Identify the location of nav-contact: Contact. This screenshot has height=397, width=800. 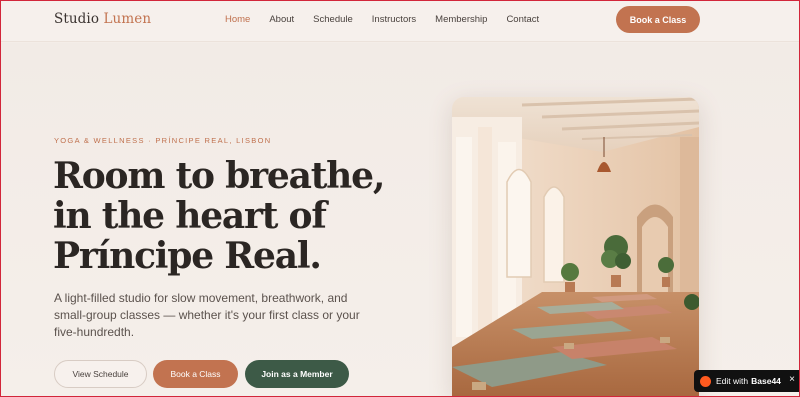
(522, 19).